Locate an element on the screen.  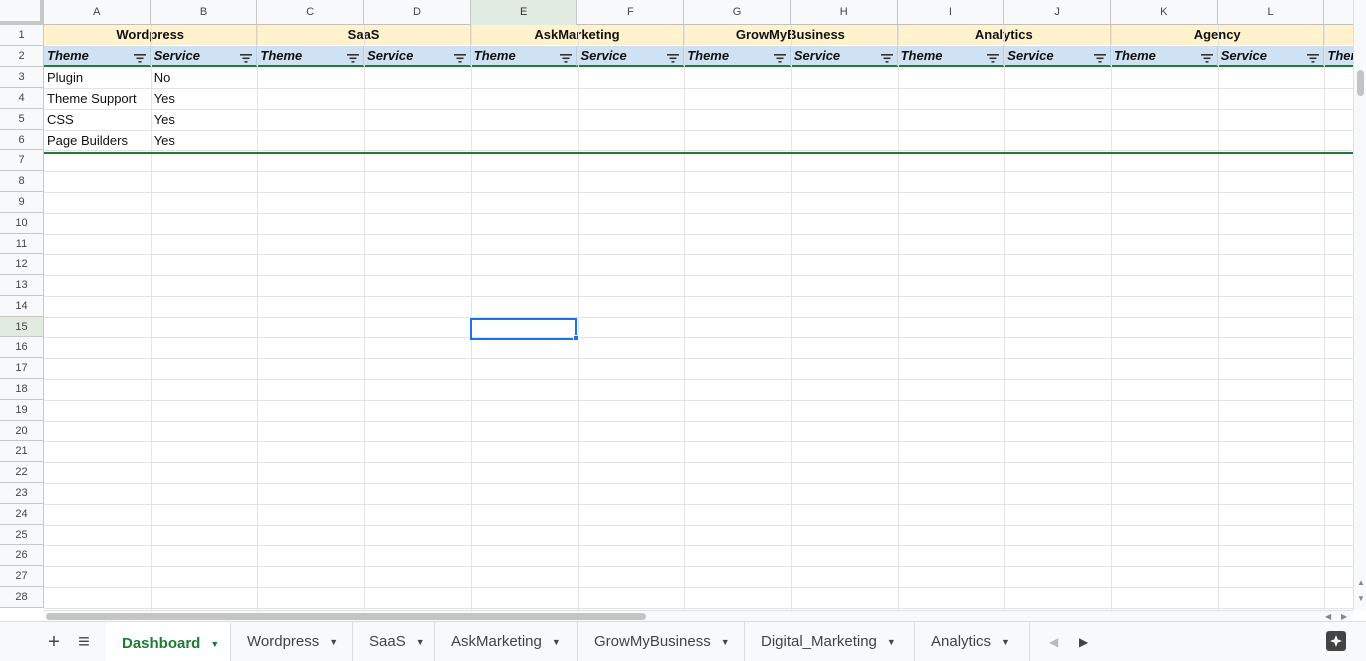
column-header-f: F is located at coordinates (631, 12).